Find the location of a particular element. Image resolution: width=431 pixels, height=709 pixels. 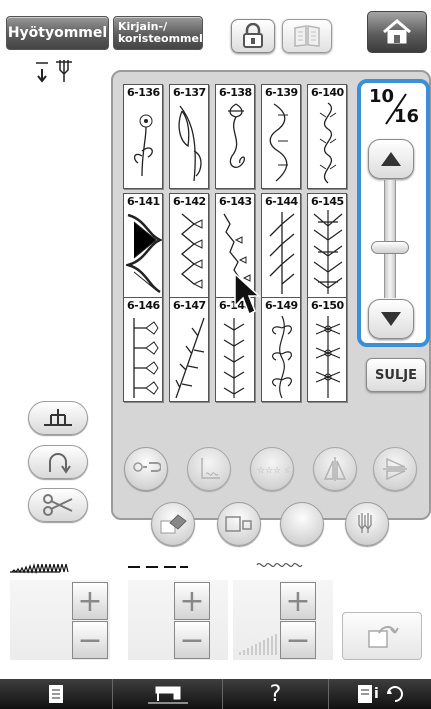

page-button is located at coordinates (56, 694).